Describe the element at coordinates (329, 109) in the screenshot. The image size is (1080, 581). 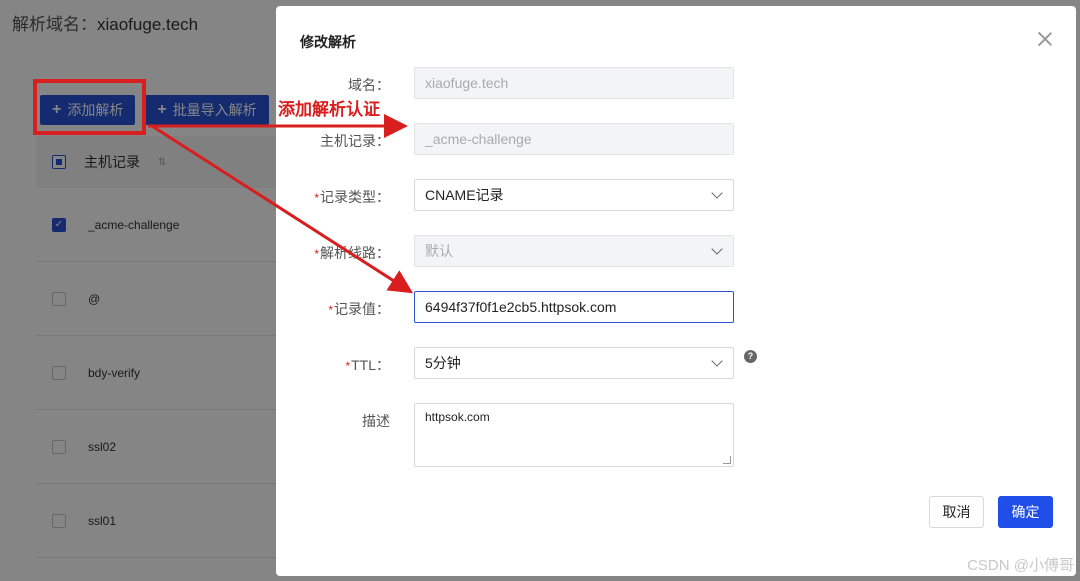
I see `annotation-label: 添加解析认证` at that location.